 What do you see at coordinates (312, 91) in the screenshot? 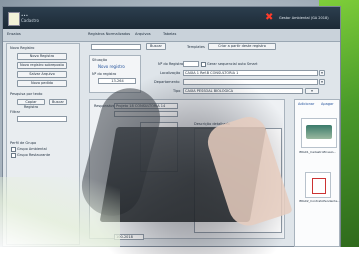
I see `more-button: ▾` at bounding box center [312, 91].